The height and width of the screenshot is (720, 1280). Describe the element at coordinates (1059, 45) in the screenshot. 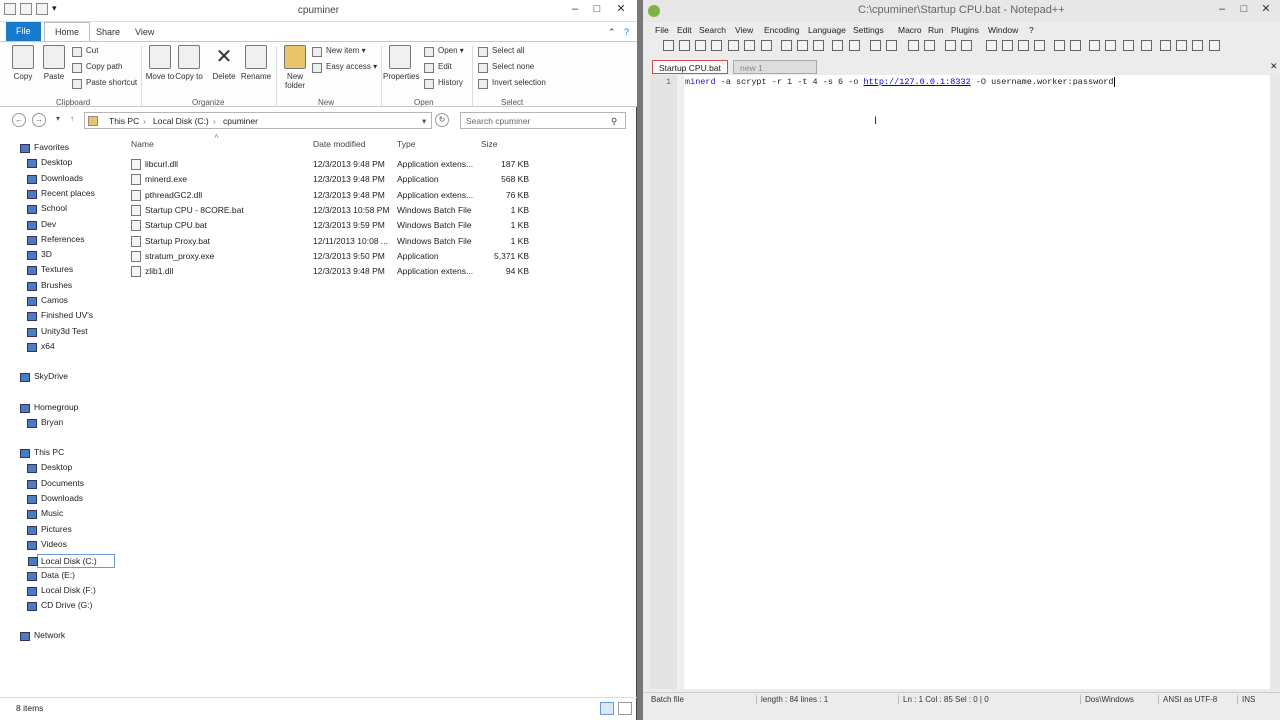

I see `doc-map-icon` at that location.